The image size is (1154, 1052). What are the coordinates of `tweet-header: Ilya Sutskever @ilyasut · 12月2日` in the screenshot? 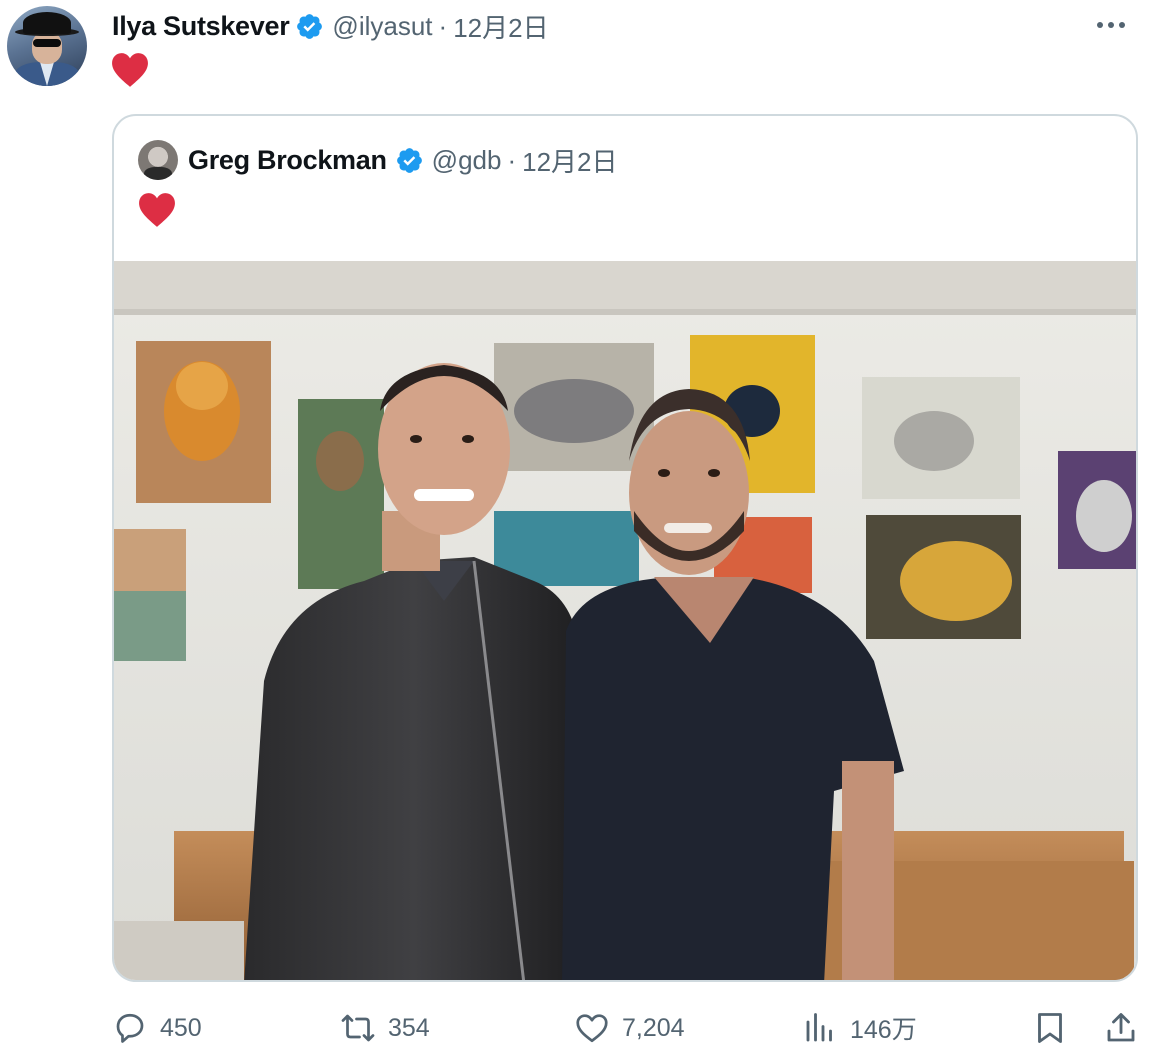 It's located at (330, 26).